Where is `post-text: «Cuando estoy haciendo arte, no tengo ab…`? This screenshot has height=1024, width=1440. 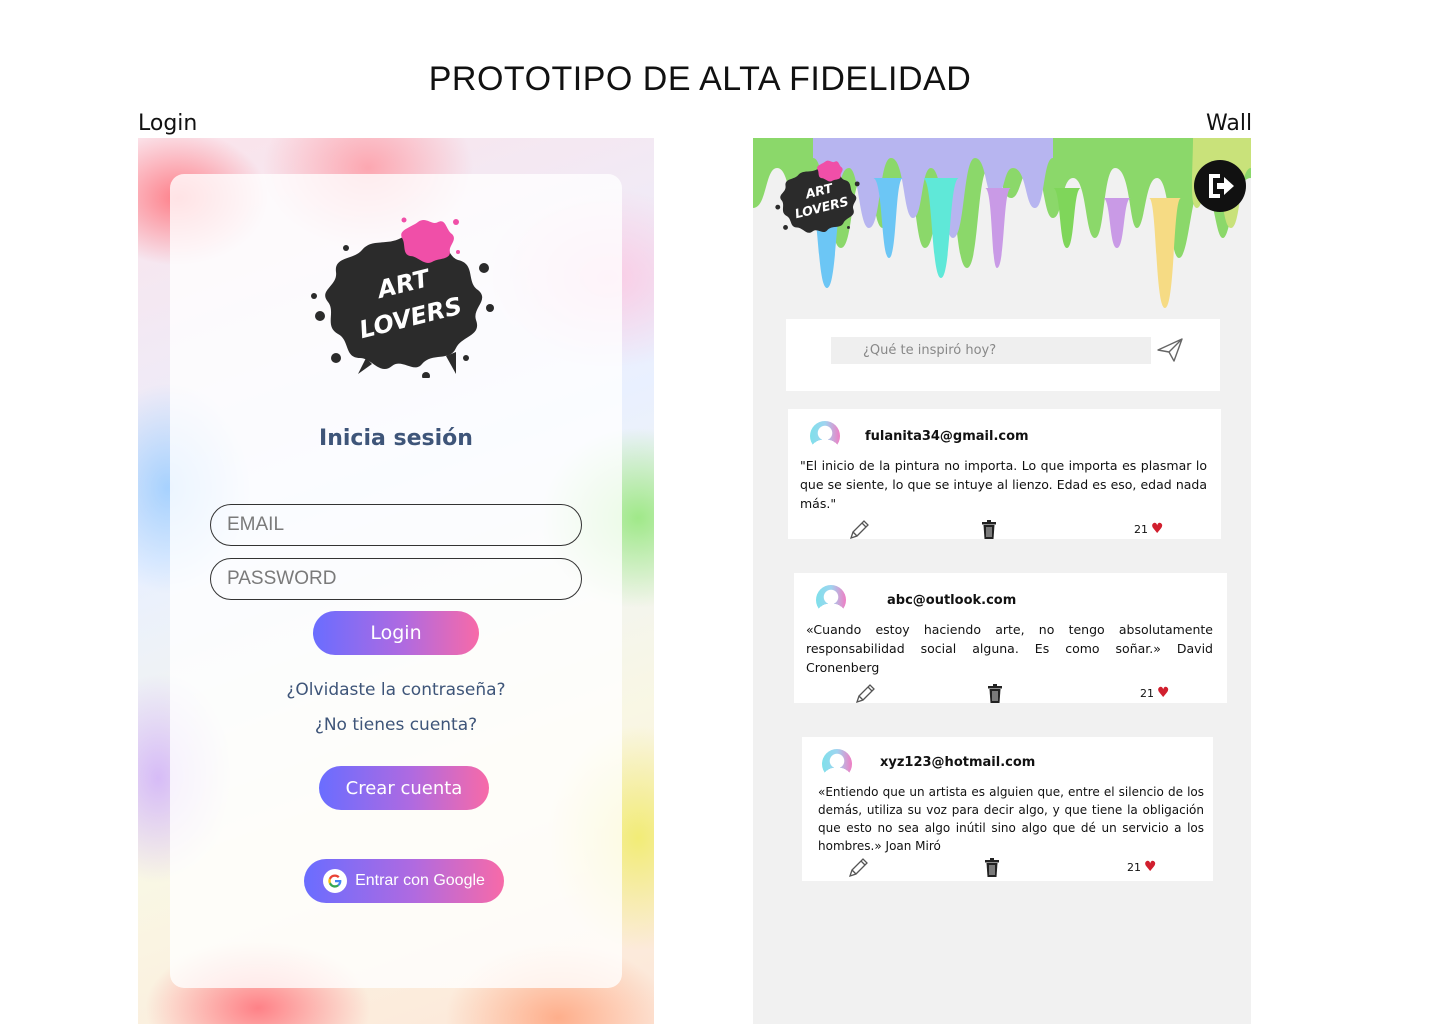 post-text: «Cuando estoy haciendo arte, no tengo ab… is located at coordinates (1009, 648).